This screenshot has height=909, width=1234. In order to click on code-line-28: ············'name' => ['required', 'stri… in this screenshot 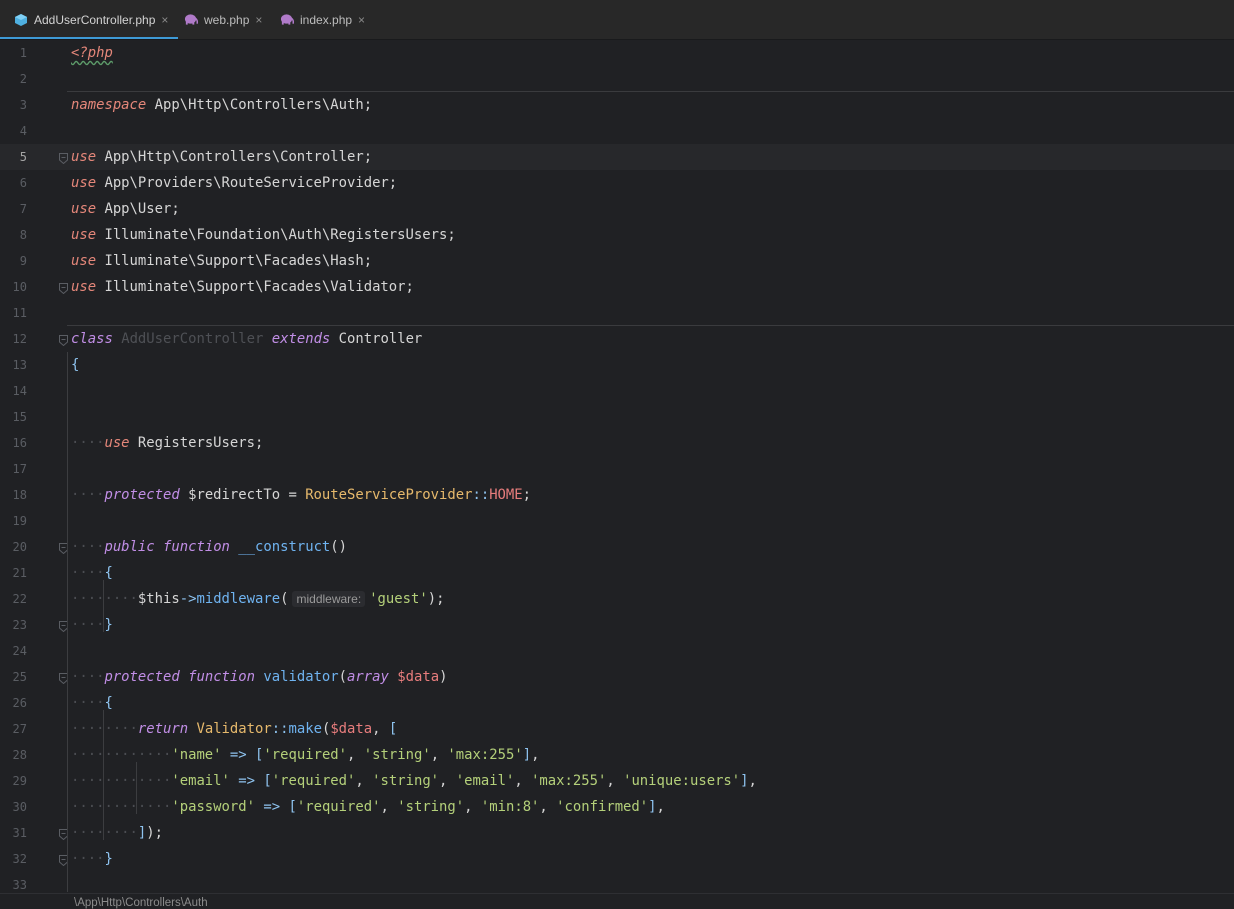, I will do `click(305, 755)`.